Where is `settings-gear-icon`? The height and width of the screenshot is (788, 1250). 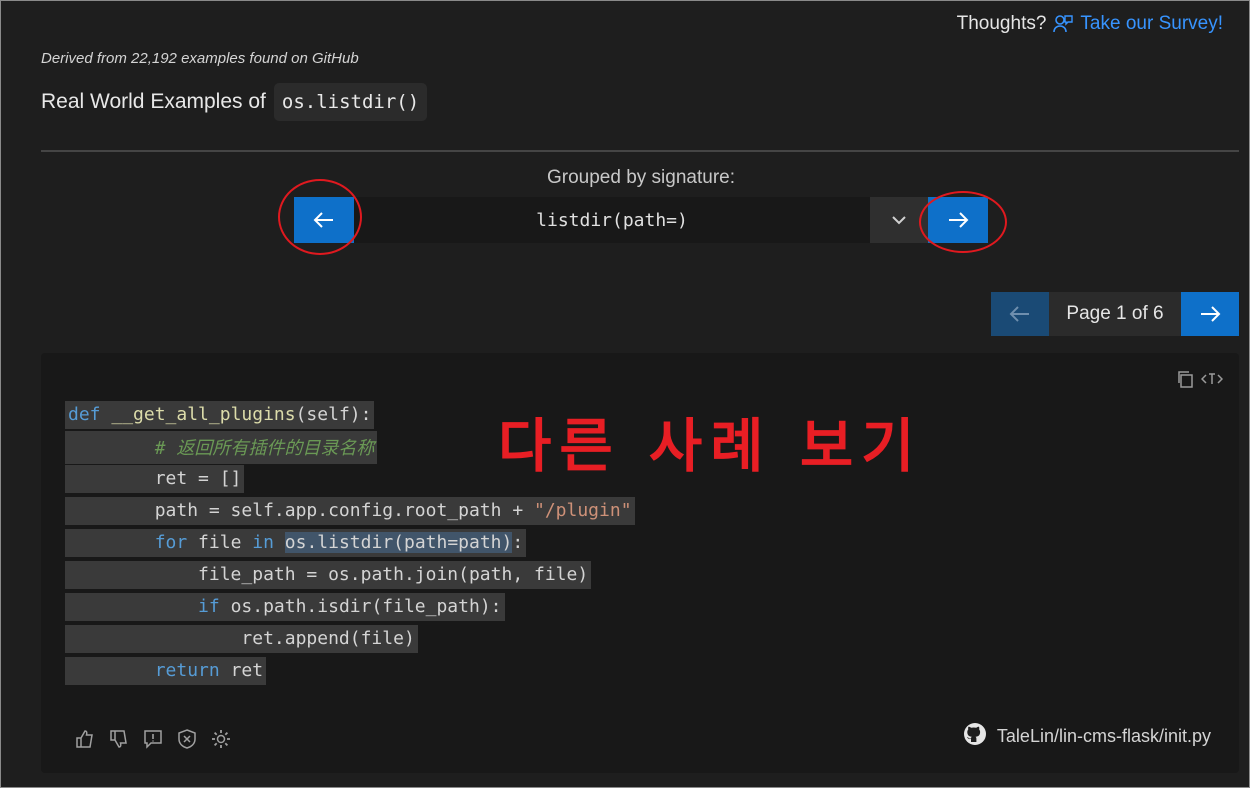
settings-gear-icon is located at coordinates (221, 739).